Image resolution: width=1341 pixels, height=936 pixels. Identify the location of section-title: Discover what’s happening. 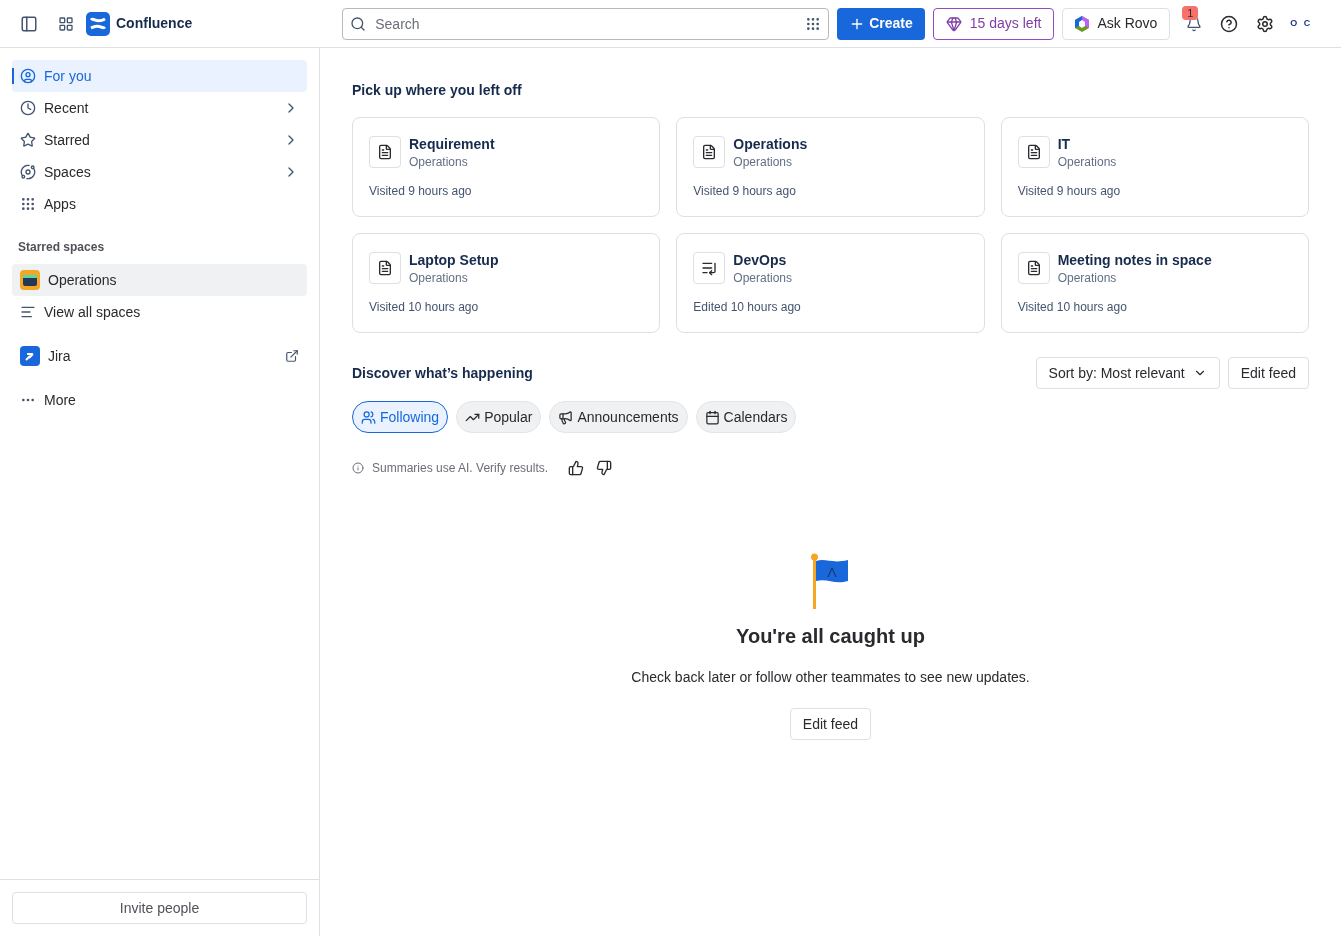
(443, 373).